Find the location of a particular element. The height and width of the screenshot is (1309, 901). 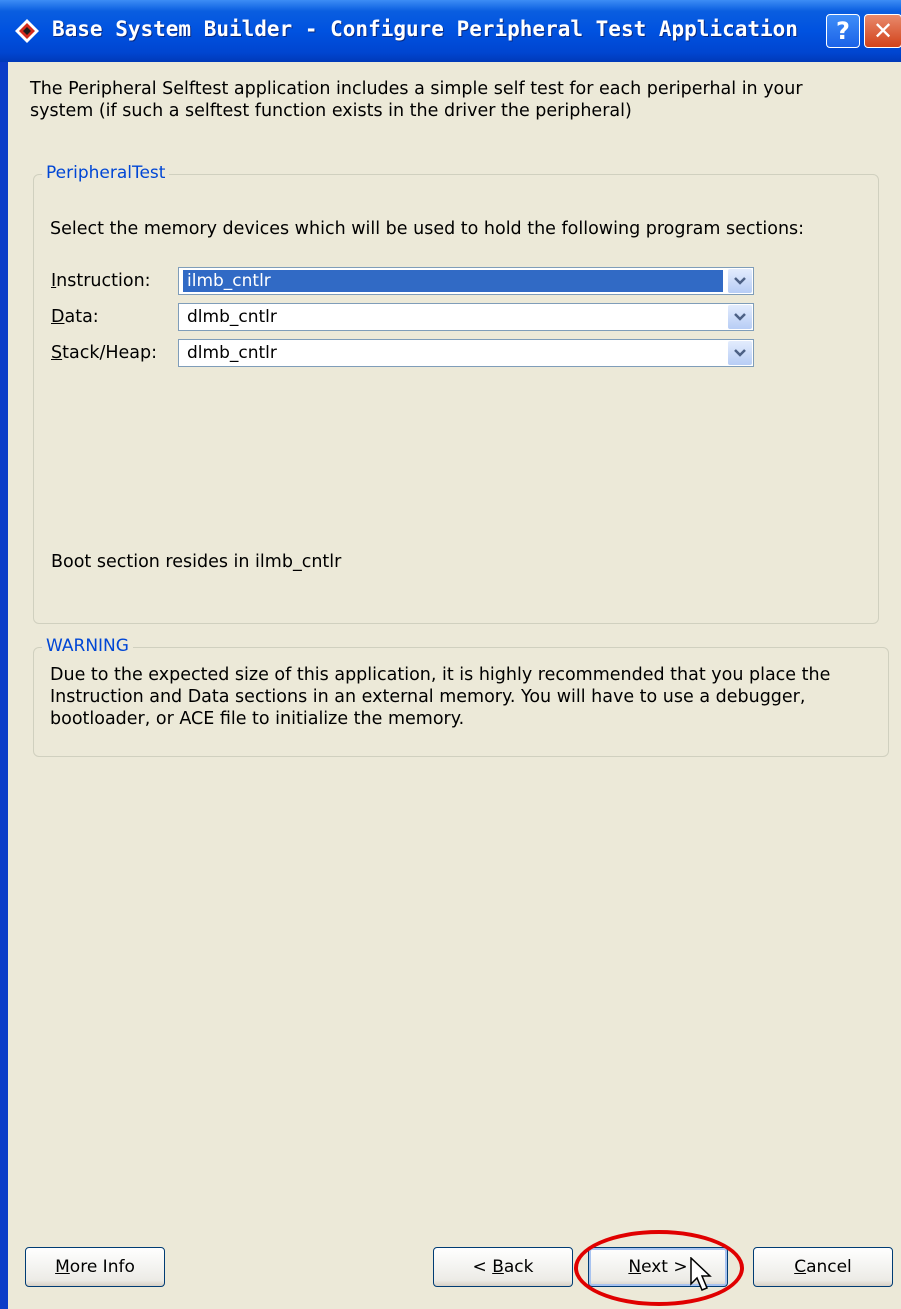

instruction-label: Instruction: is located at coordinates (101, 281).